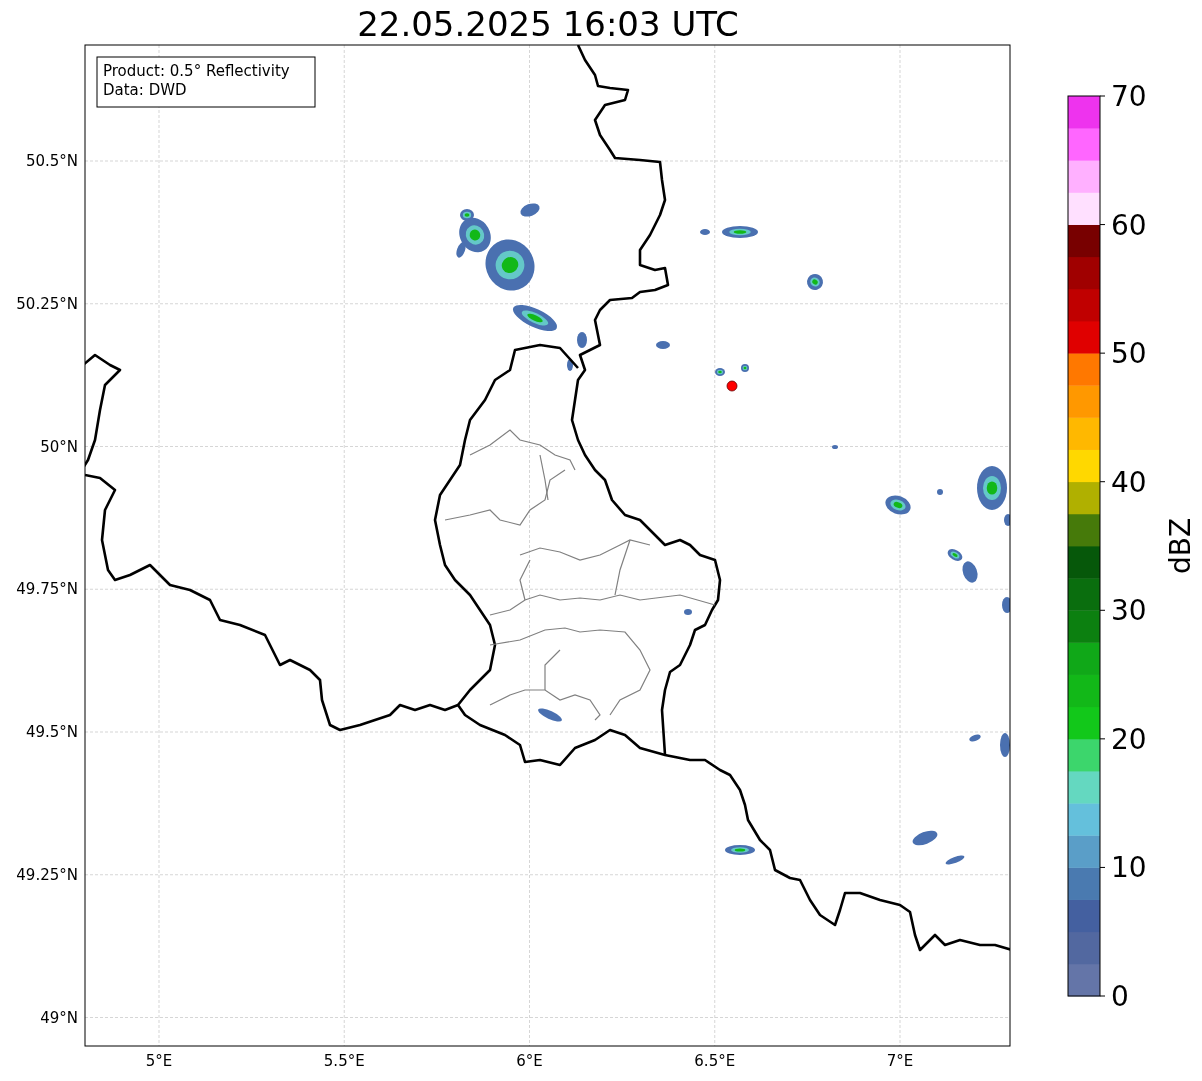 This screenshot has height=1081, width=1202. What do you see at coordinates (1180, 546) in the screenshot?
I see `colorbar-label: dBZ` at bounding box center [1180, 546].